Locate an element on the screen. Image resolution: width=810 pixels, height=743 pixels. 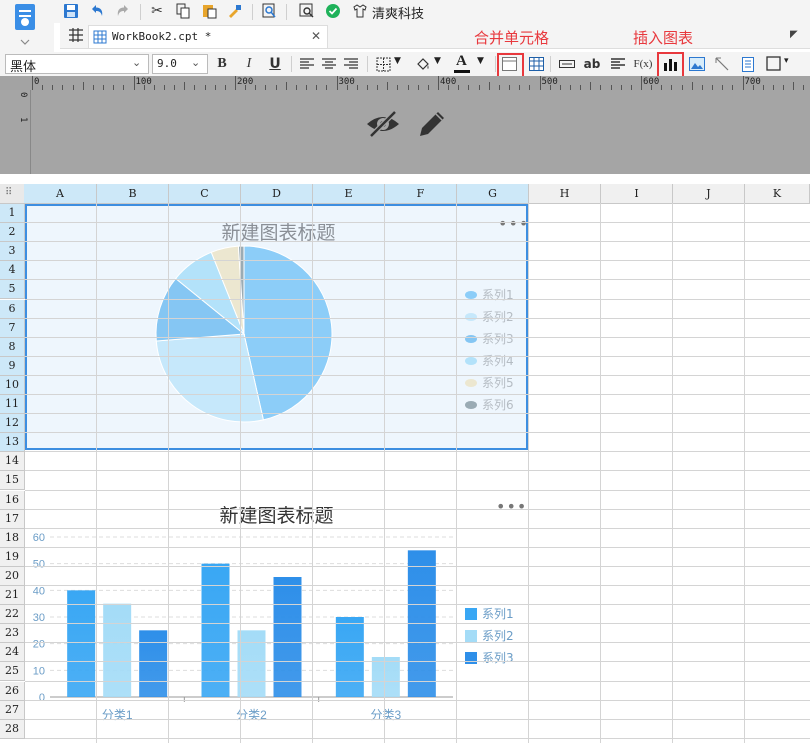
row-header-26: 26 is located at coordinates (12, 691).